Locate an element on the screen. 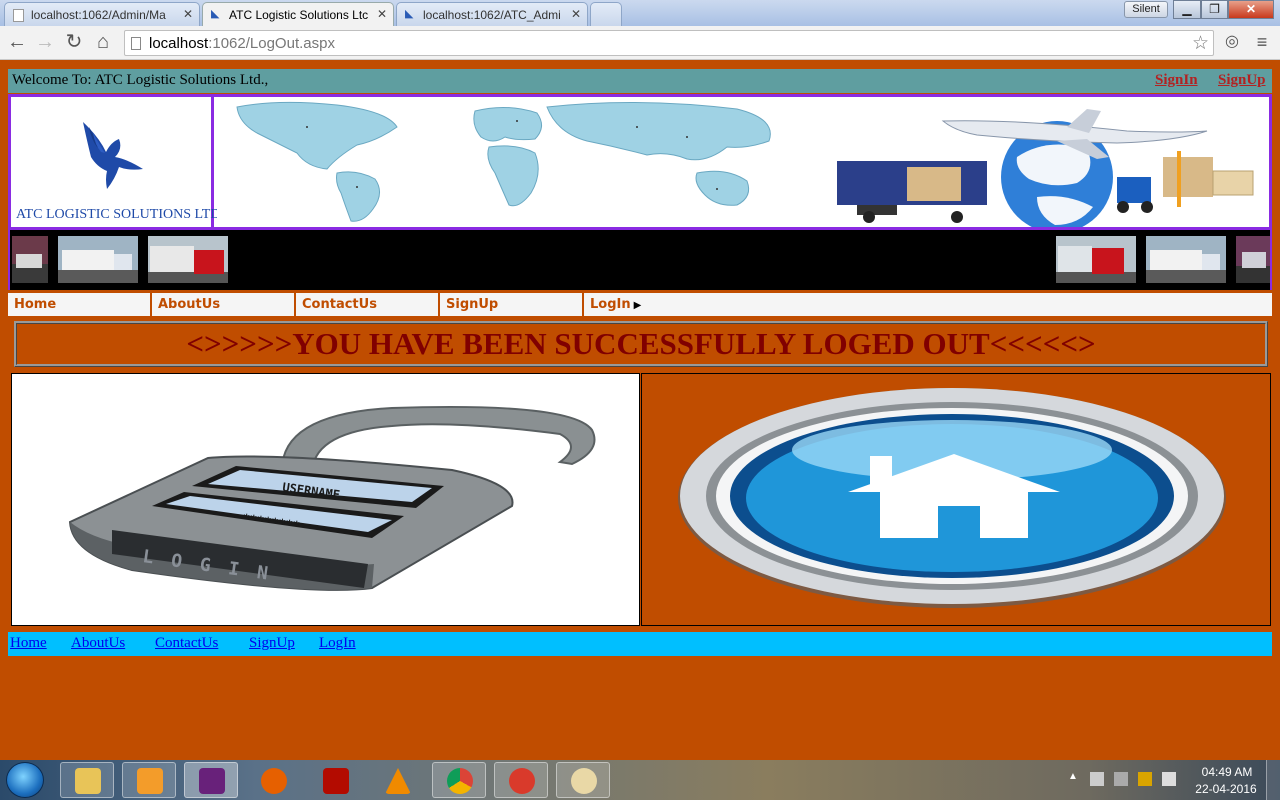 The height and width of the screenshot is (800, 1280). tab-title: localhost:1062/ATC_Admi is located at coordinates (492, 15).